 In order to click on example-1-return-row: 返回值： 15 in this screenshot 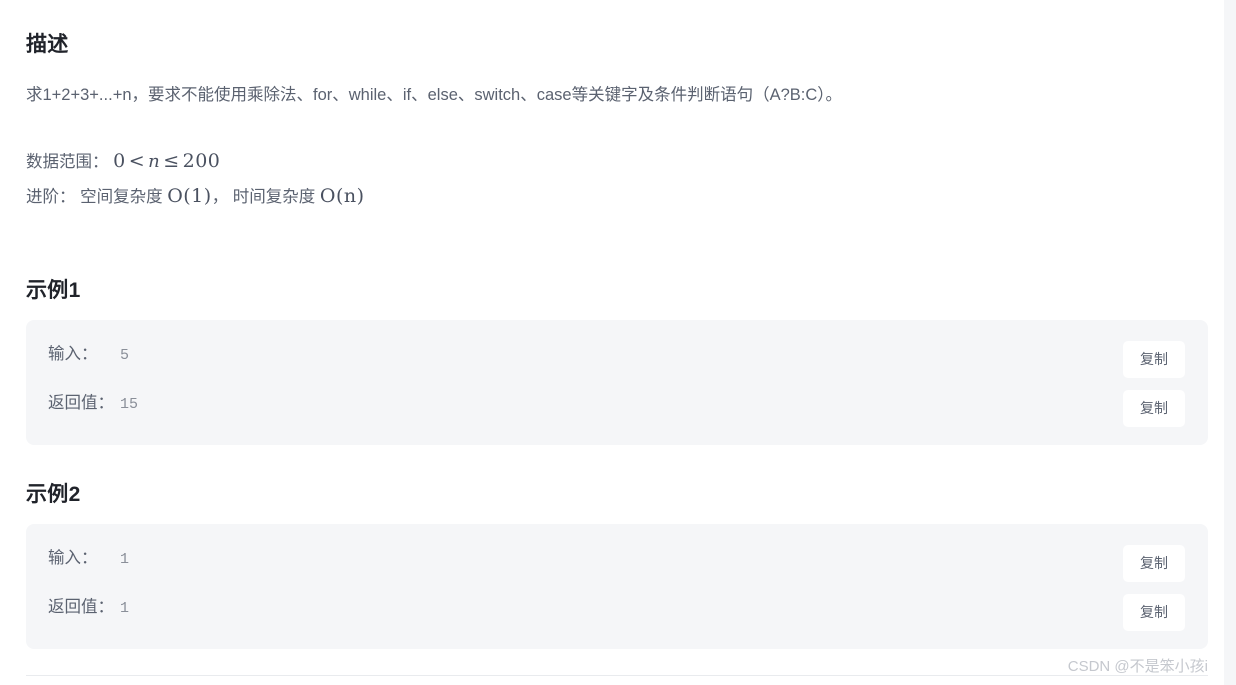, I will do `click(93, 402)`.